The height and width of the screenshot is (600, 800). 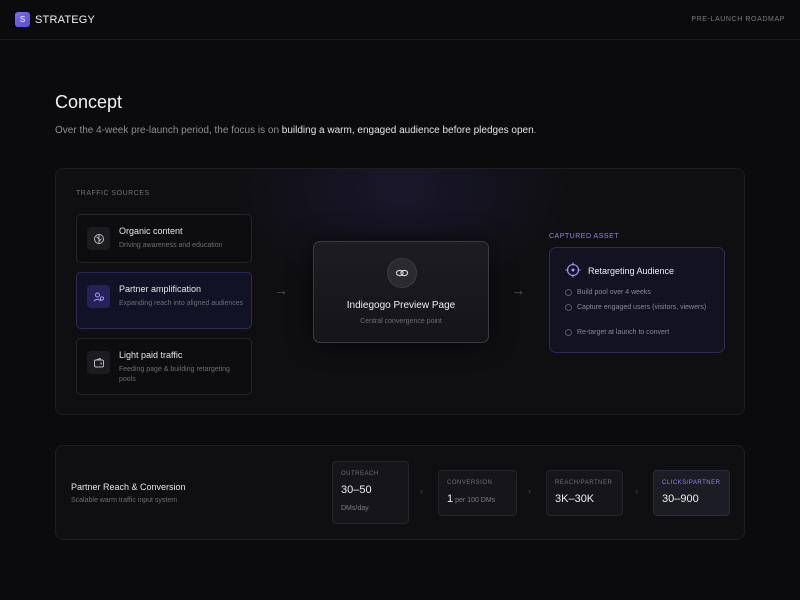 What do you see at coordinates (623, 332) in the screenshot?
I see `captured-item-text: Re-target at launch to convert` at bounding box center [623, 332].